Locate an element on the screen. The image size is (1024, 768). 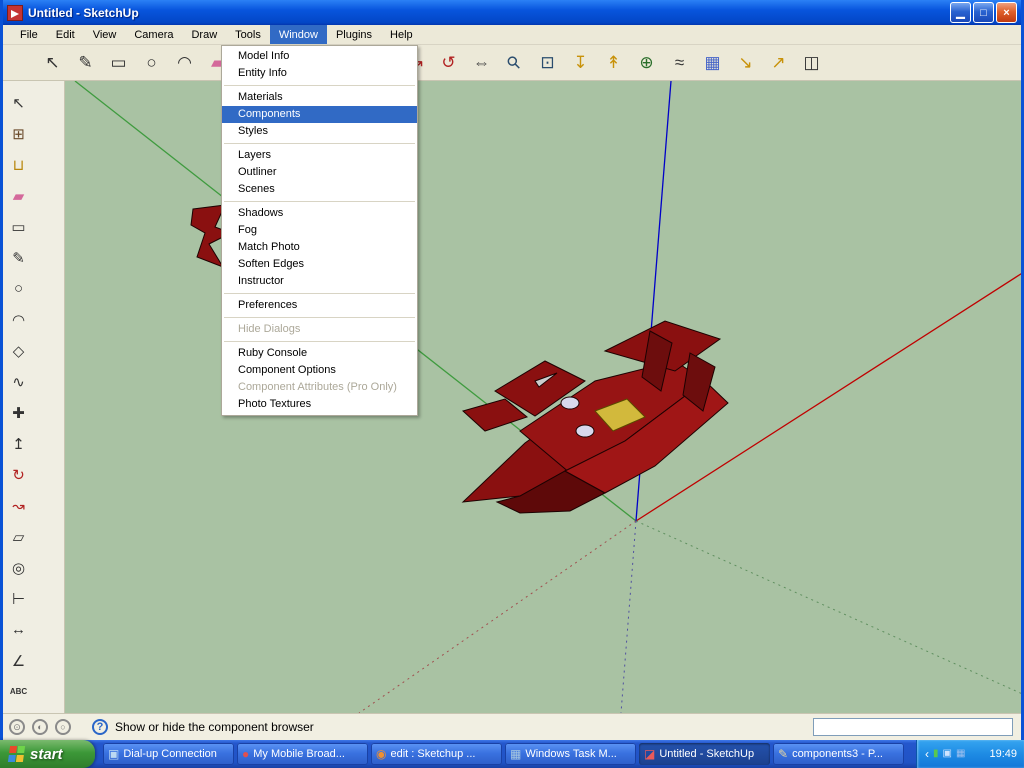
system-tray: ‹ ▮ ▣ ▦ 19:49 is located at coordinates (970, 754).